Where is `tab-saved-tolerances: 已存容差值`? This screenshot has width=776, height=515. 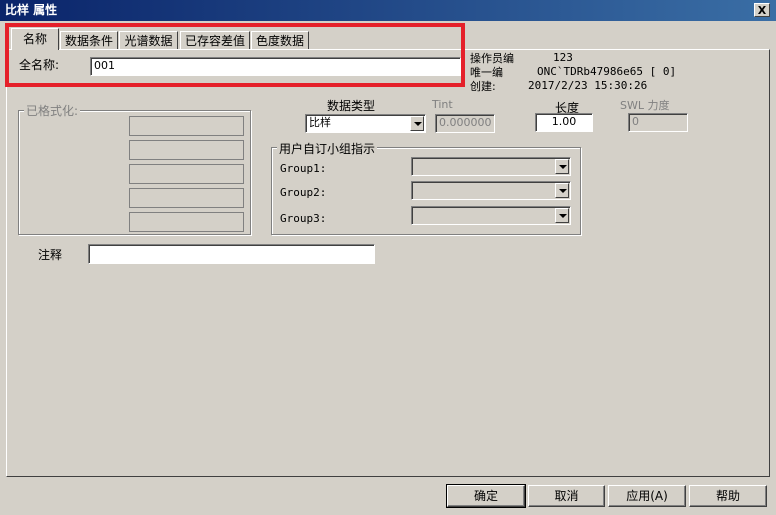
tab-saved-tolerances: 已存容差值 is located at coordinates (215, 40).